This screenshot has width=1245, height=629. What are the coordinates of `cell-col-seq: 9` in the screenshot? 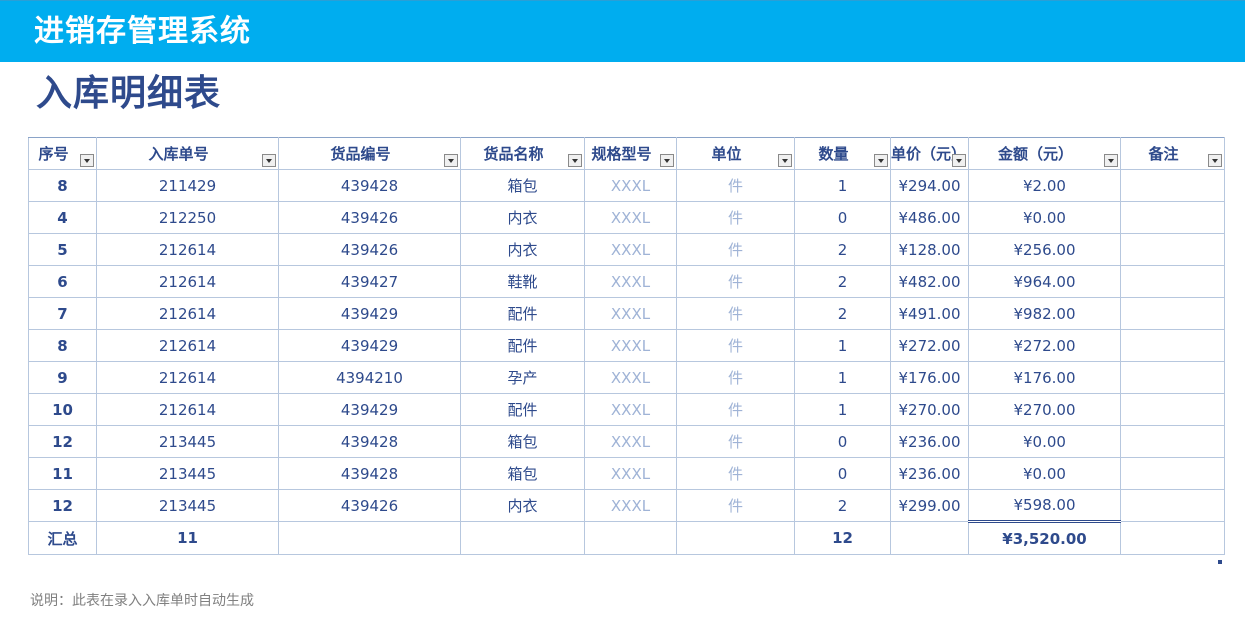 It's located at (62, 377).